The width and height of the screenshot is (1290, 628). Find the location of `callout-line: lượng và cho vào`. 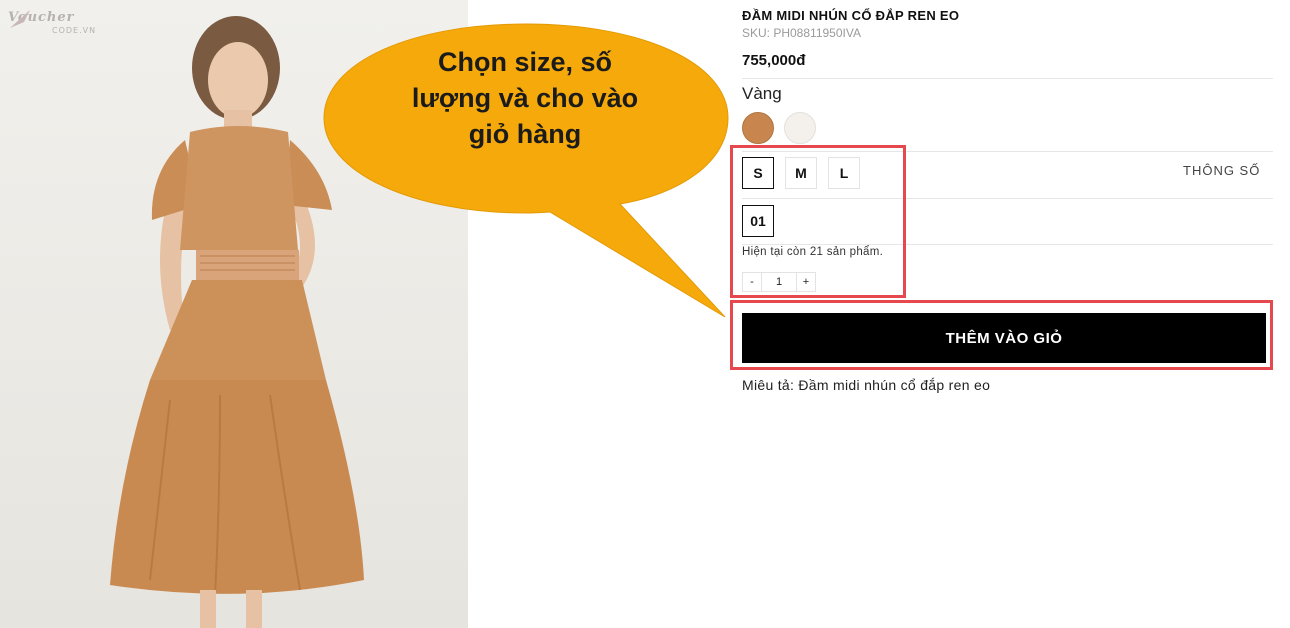

callout-line: lượng và cho vào is located at coordinates (525, 98).